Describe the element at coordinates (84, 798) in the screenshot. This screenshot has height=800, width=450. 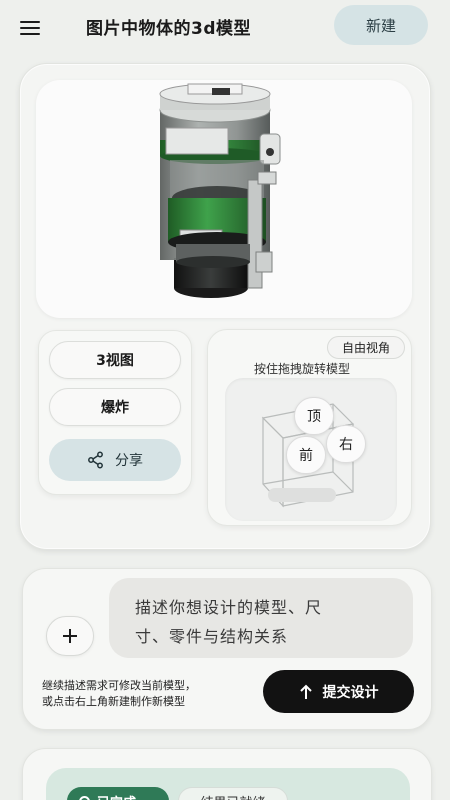
I see `check-icon` at that location.